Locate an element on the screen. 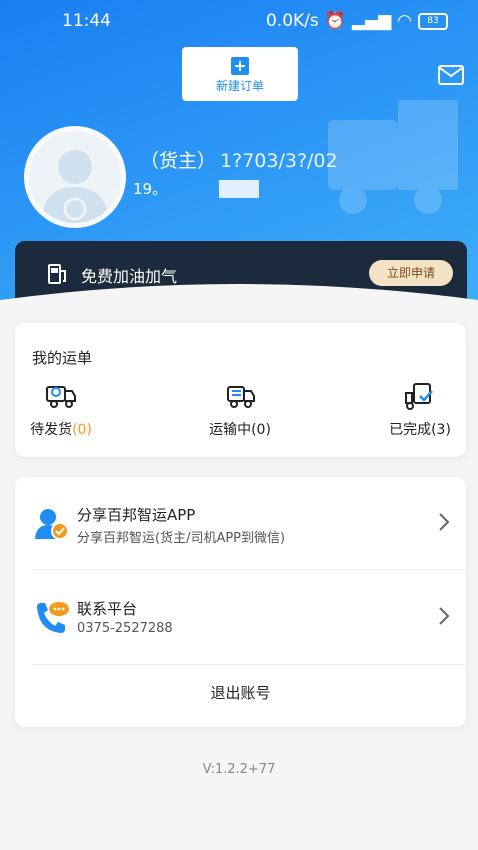 The image size is (478, 850). user-role-label: （货主） is located at coordinates (178, 161).